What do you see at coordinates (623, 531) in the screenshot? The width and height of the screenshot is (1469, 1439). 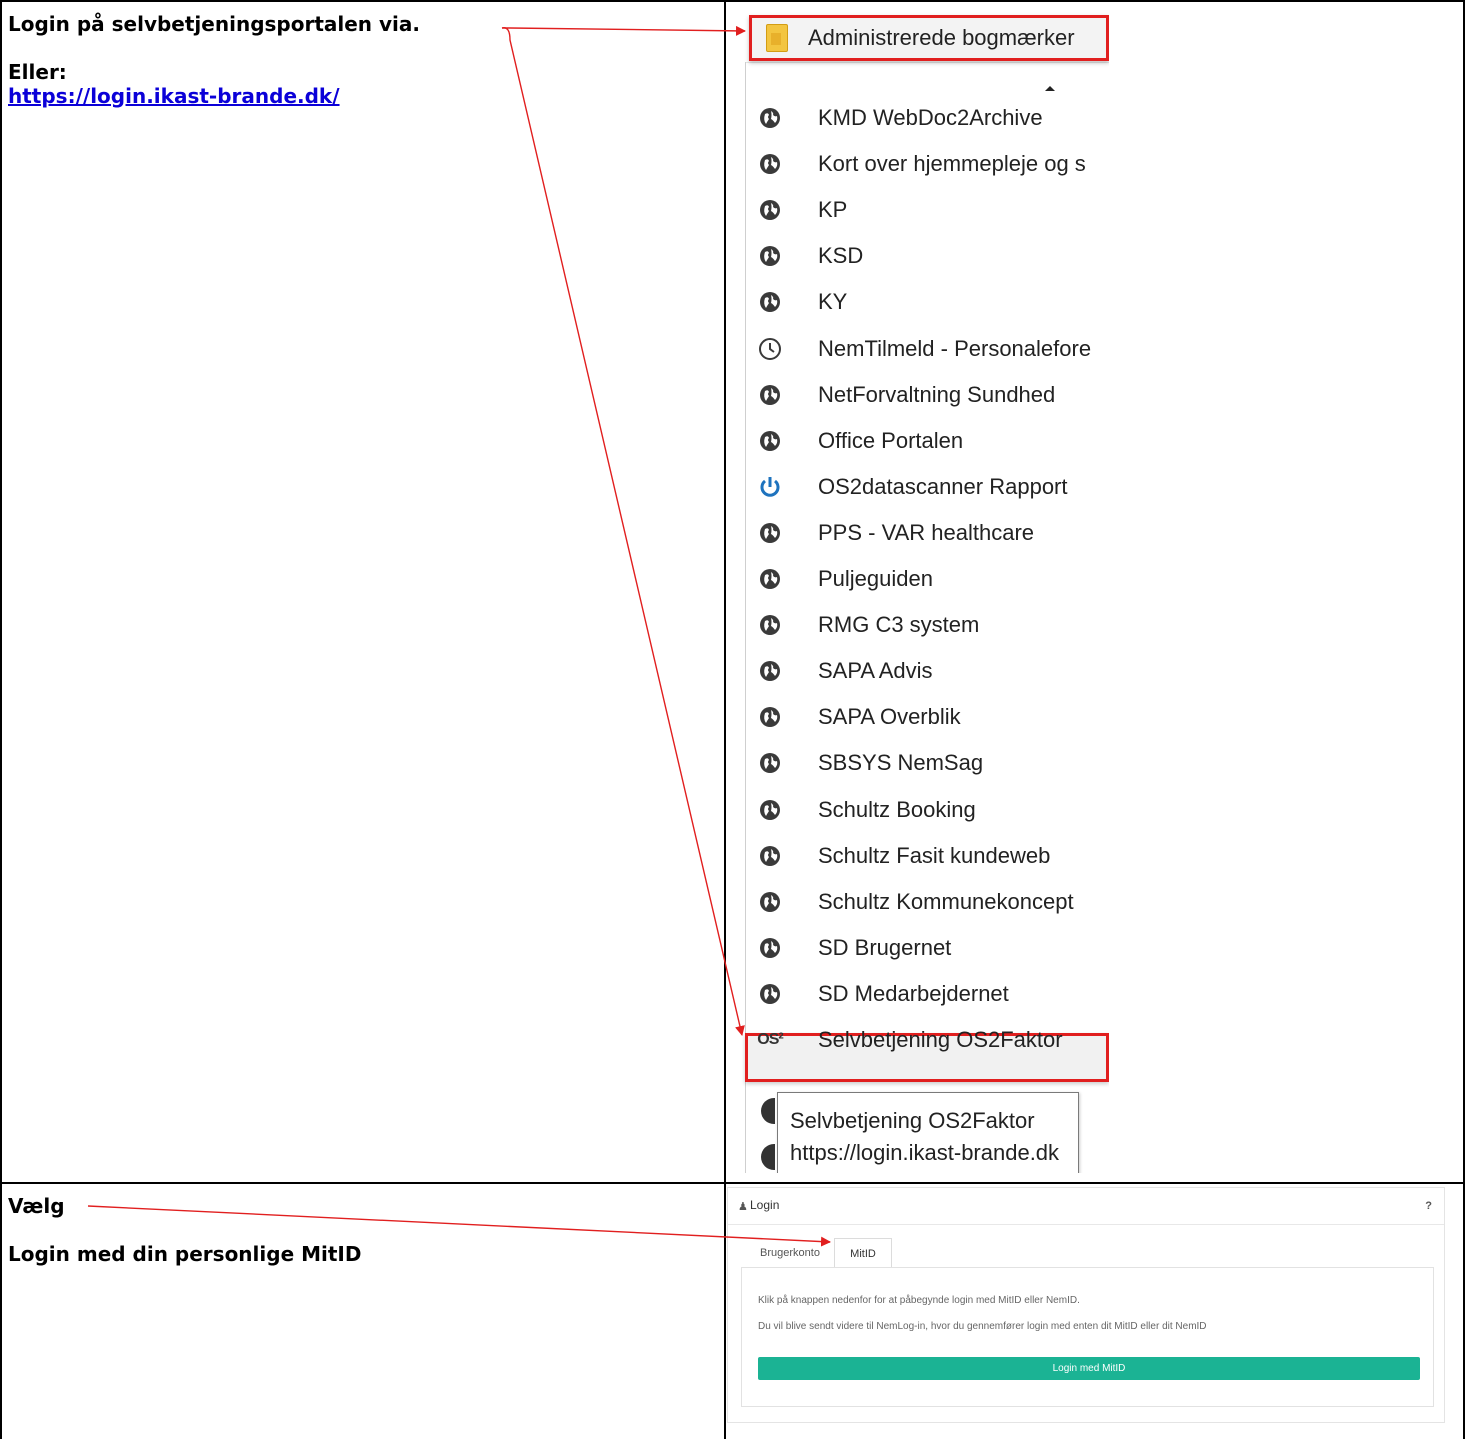 I see `arrow-to-os2faktor` at bounding box center [623, 531].